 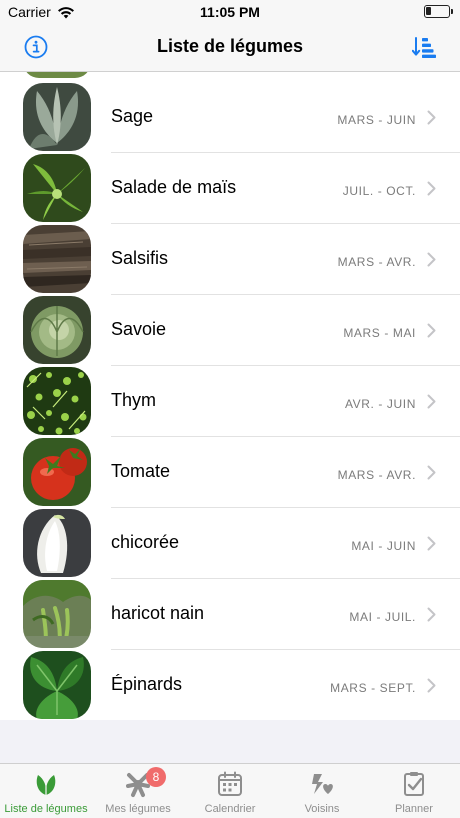 I want to click on list-item: Tomate MARS - AVR., so click(x=230, y=472).